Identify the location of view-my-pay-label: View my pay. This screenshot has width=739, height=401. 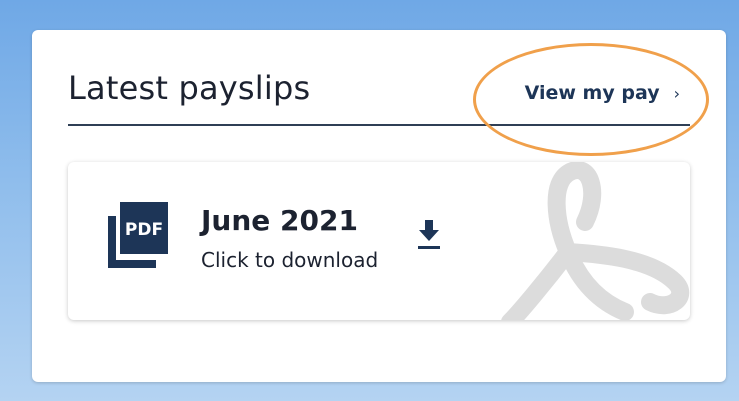
(592, 93).